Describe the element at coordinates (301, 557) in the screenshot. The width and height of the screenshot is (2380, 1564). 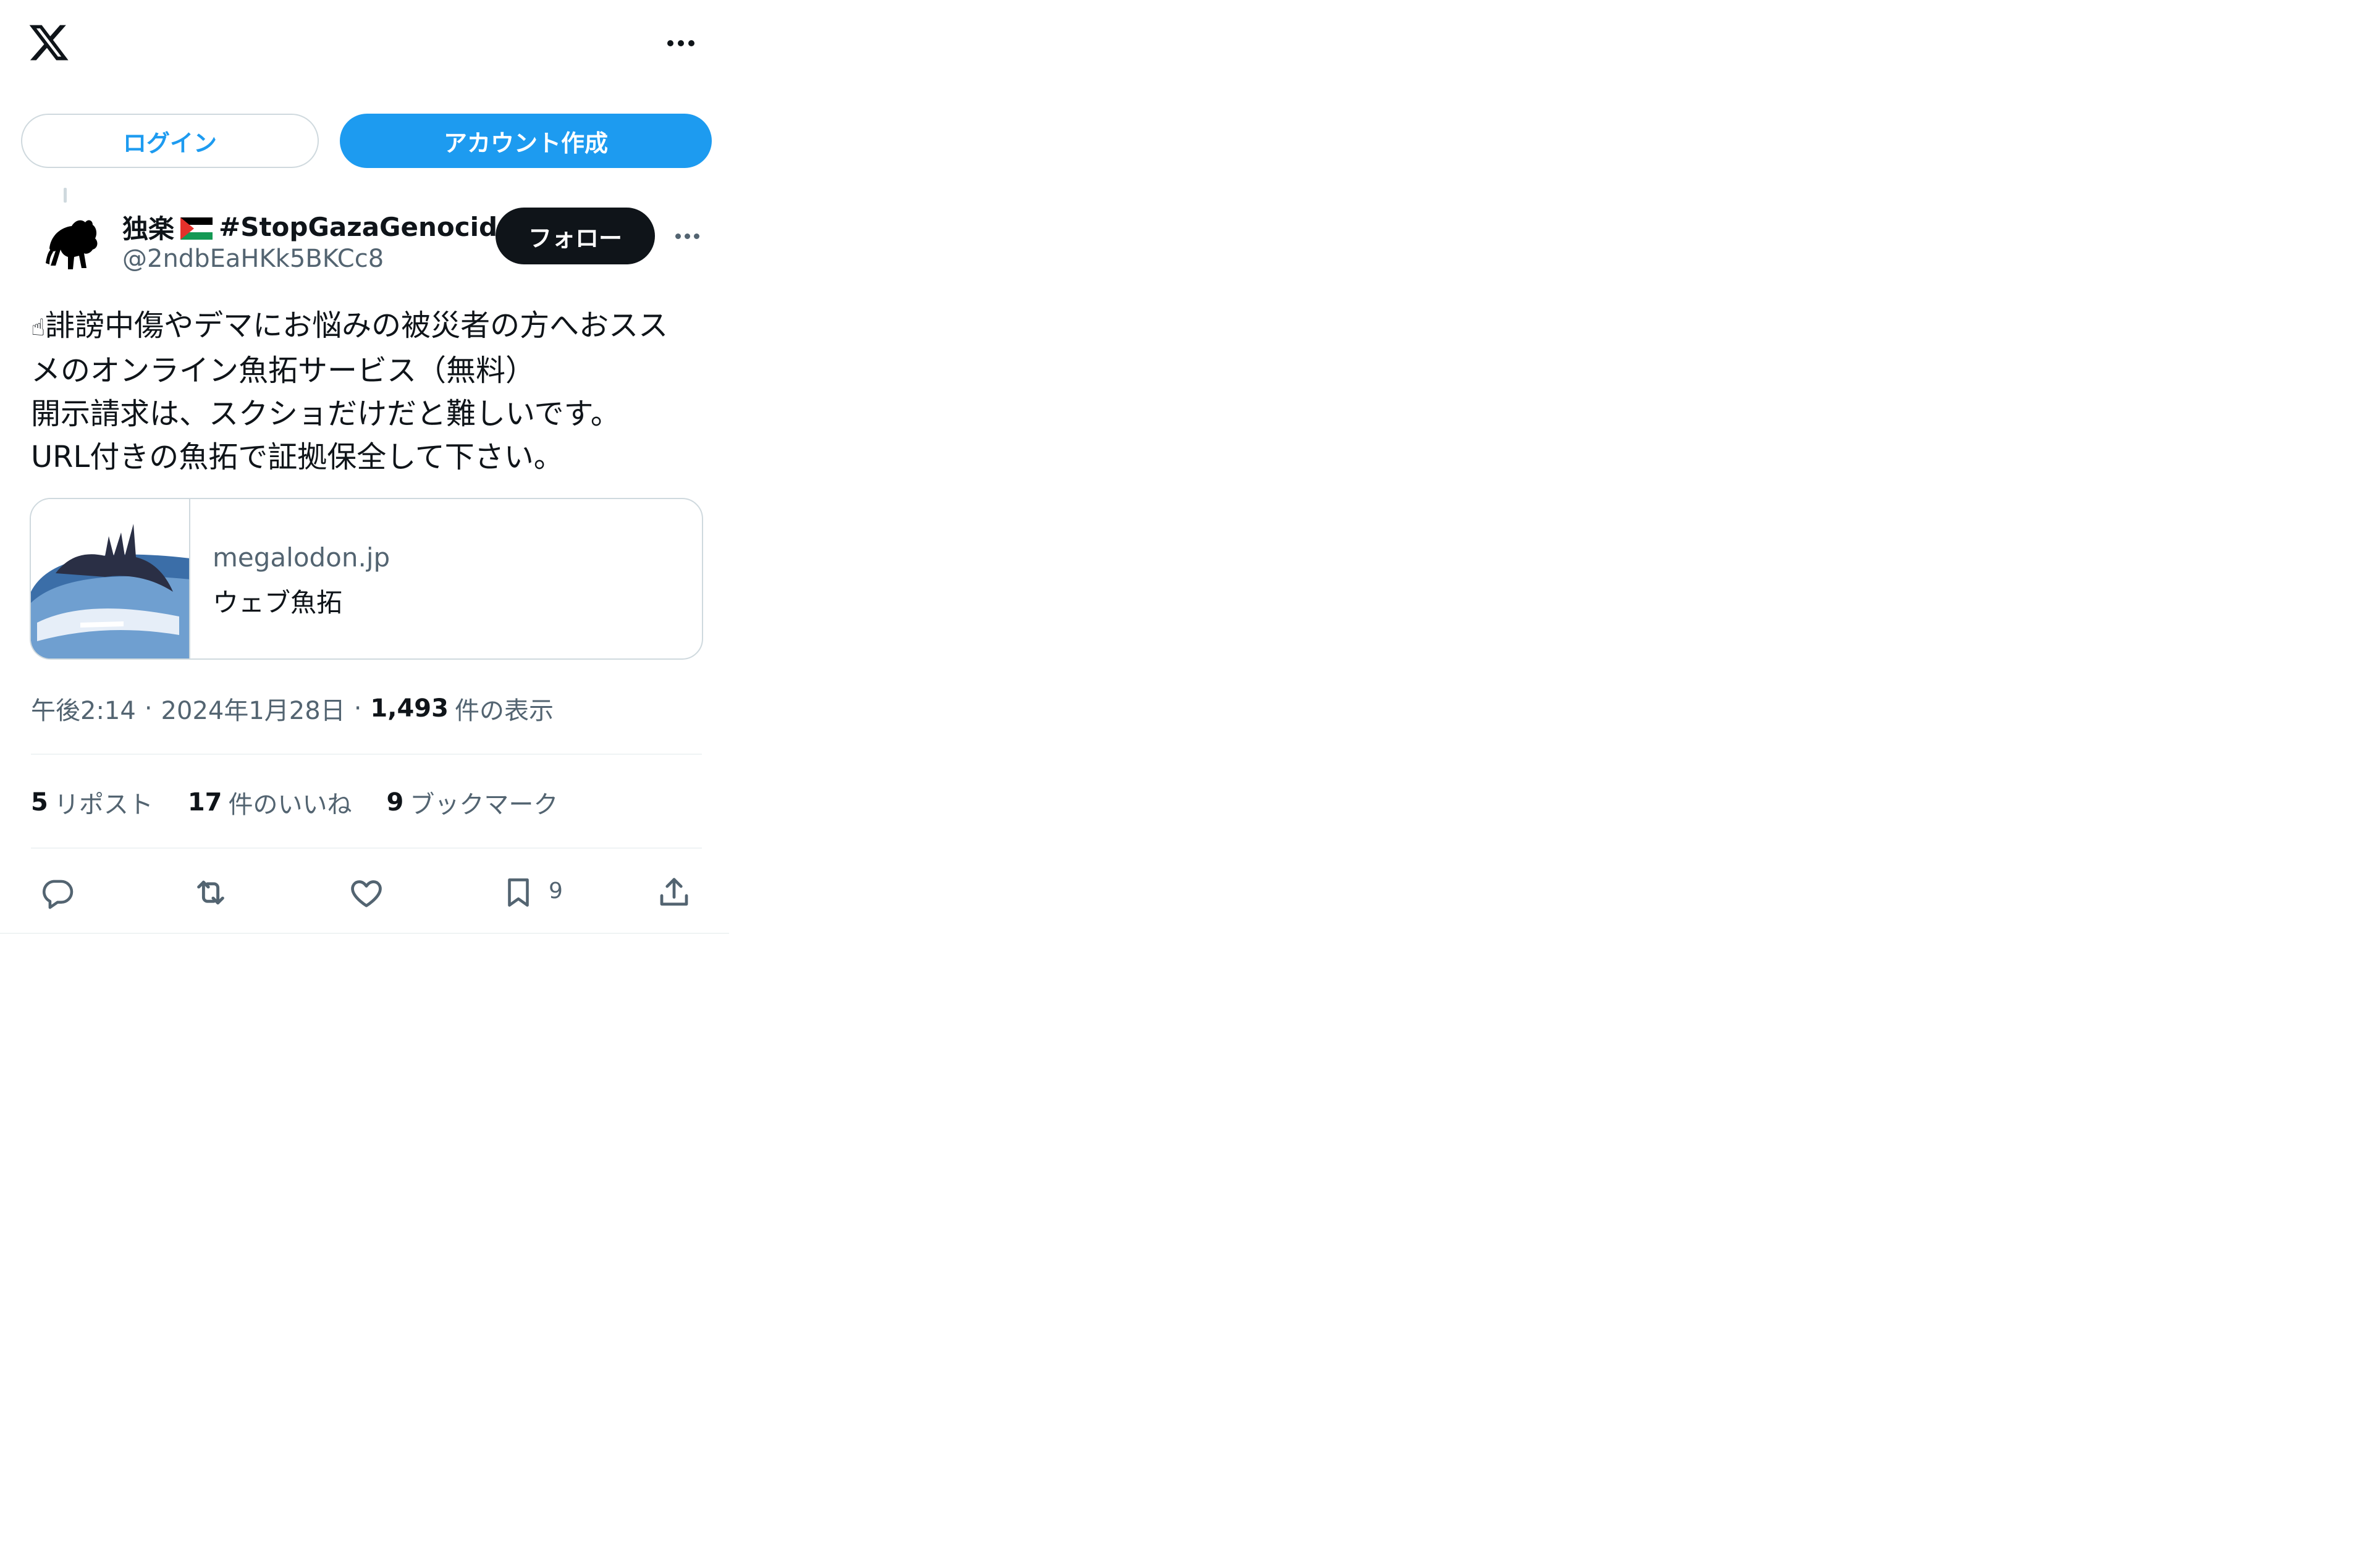
I see `link-card-domain: megalodon.jp` at that location.